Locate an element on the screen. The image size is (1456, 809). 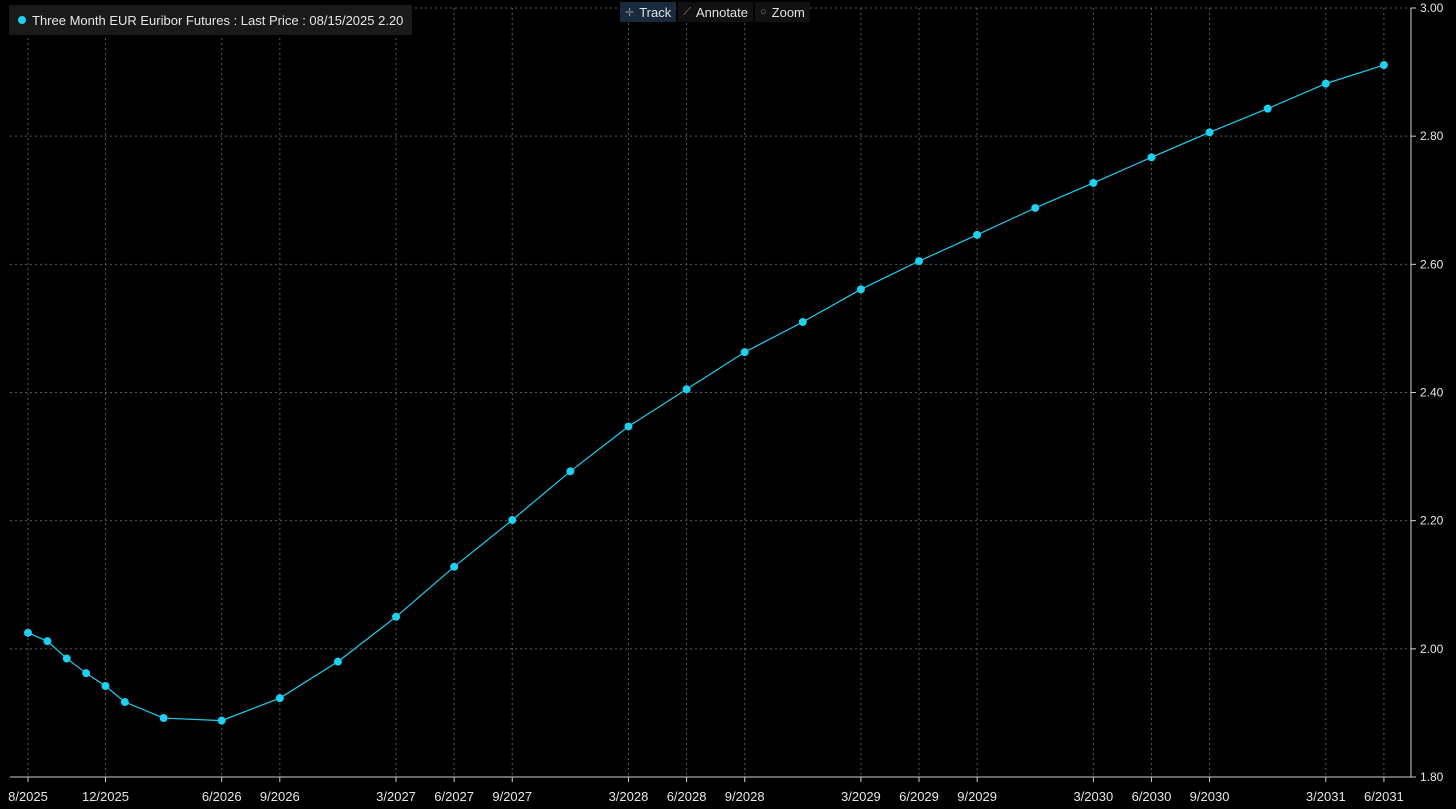
chart-toolbar: ✛ Track ⟋ Annotate ○ Zoom is located at coordinates (716, 12).